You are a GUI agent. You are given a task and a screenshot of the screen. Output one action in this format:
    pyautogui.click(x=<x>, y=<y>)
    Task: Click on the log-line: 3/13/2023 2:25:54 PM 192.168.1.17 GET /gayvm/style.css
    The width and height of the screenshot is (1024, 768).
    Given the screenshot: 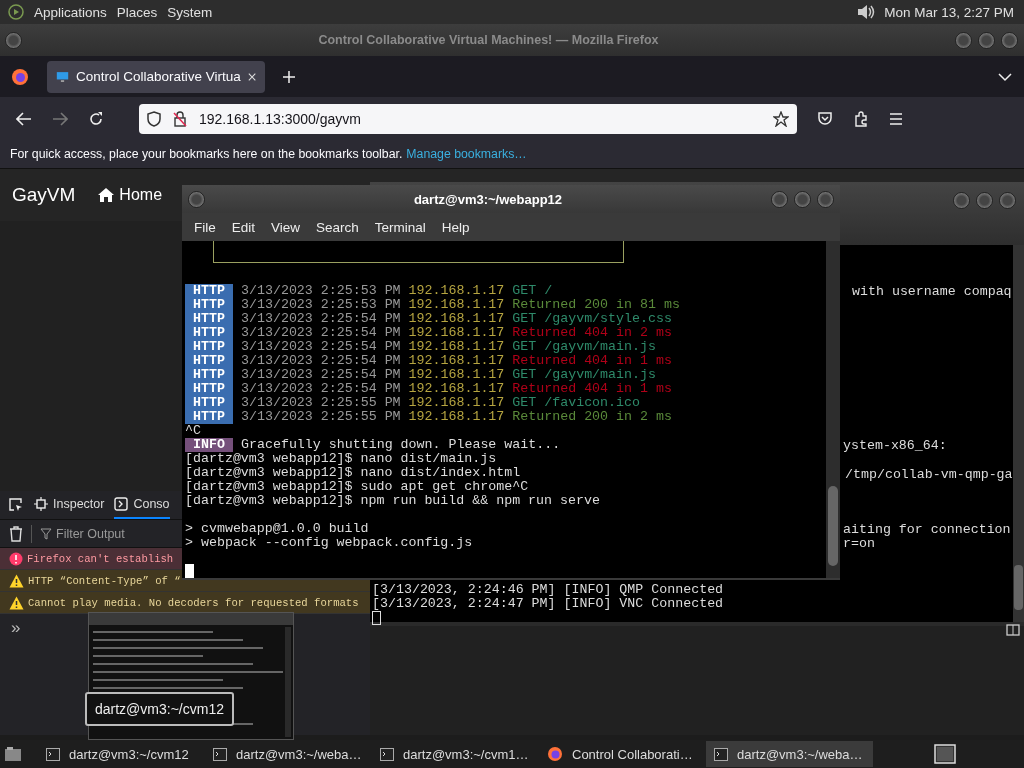 What is the action you would take?
    pyautogui.click(x=456, y=319)
    